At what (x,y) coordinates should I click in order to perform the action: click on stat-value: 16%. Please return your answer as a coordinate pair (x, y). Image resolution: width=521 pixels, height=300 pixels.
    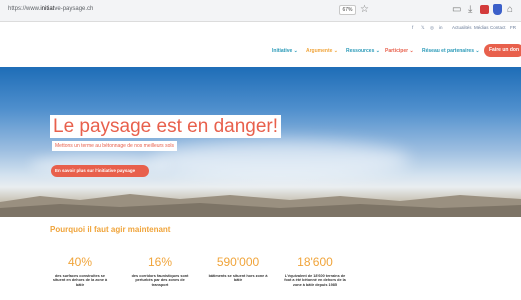
    Looking at the image, I should click on (160, 262).